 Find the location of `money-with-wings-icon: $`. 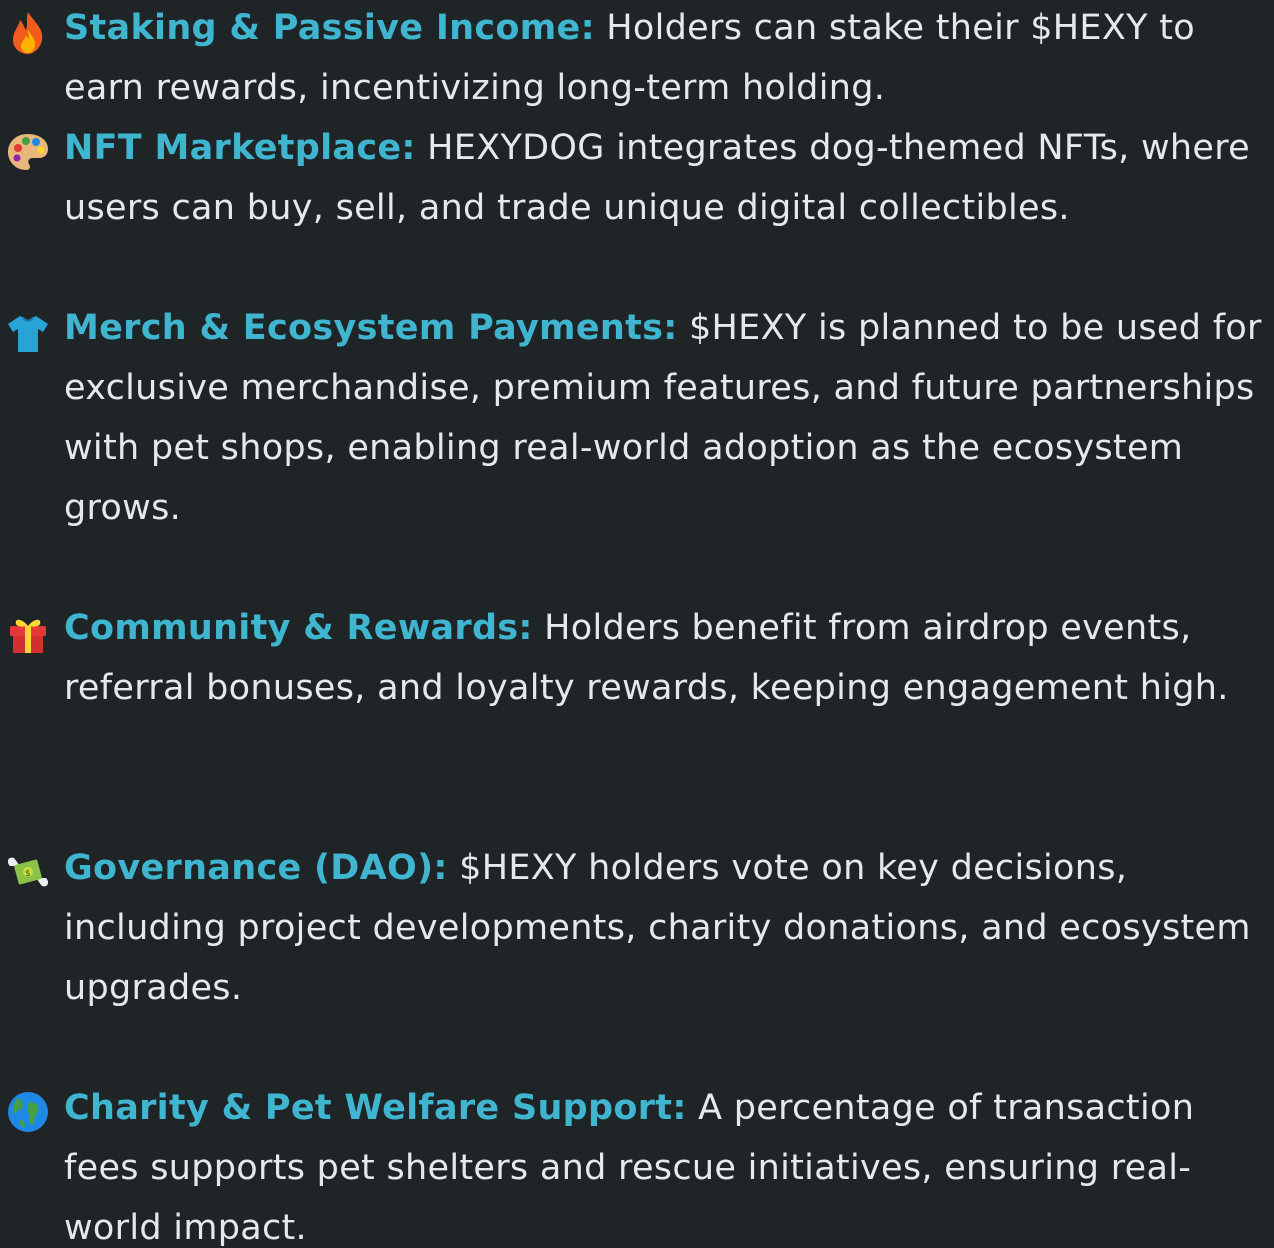

money-with-wings-icon: $ is located at coordinates (28, 872).